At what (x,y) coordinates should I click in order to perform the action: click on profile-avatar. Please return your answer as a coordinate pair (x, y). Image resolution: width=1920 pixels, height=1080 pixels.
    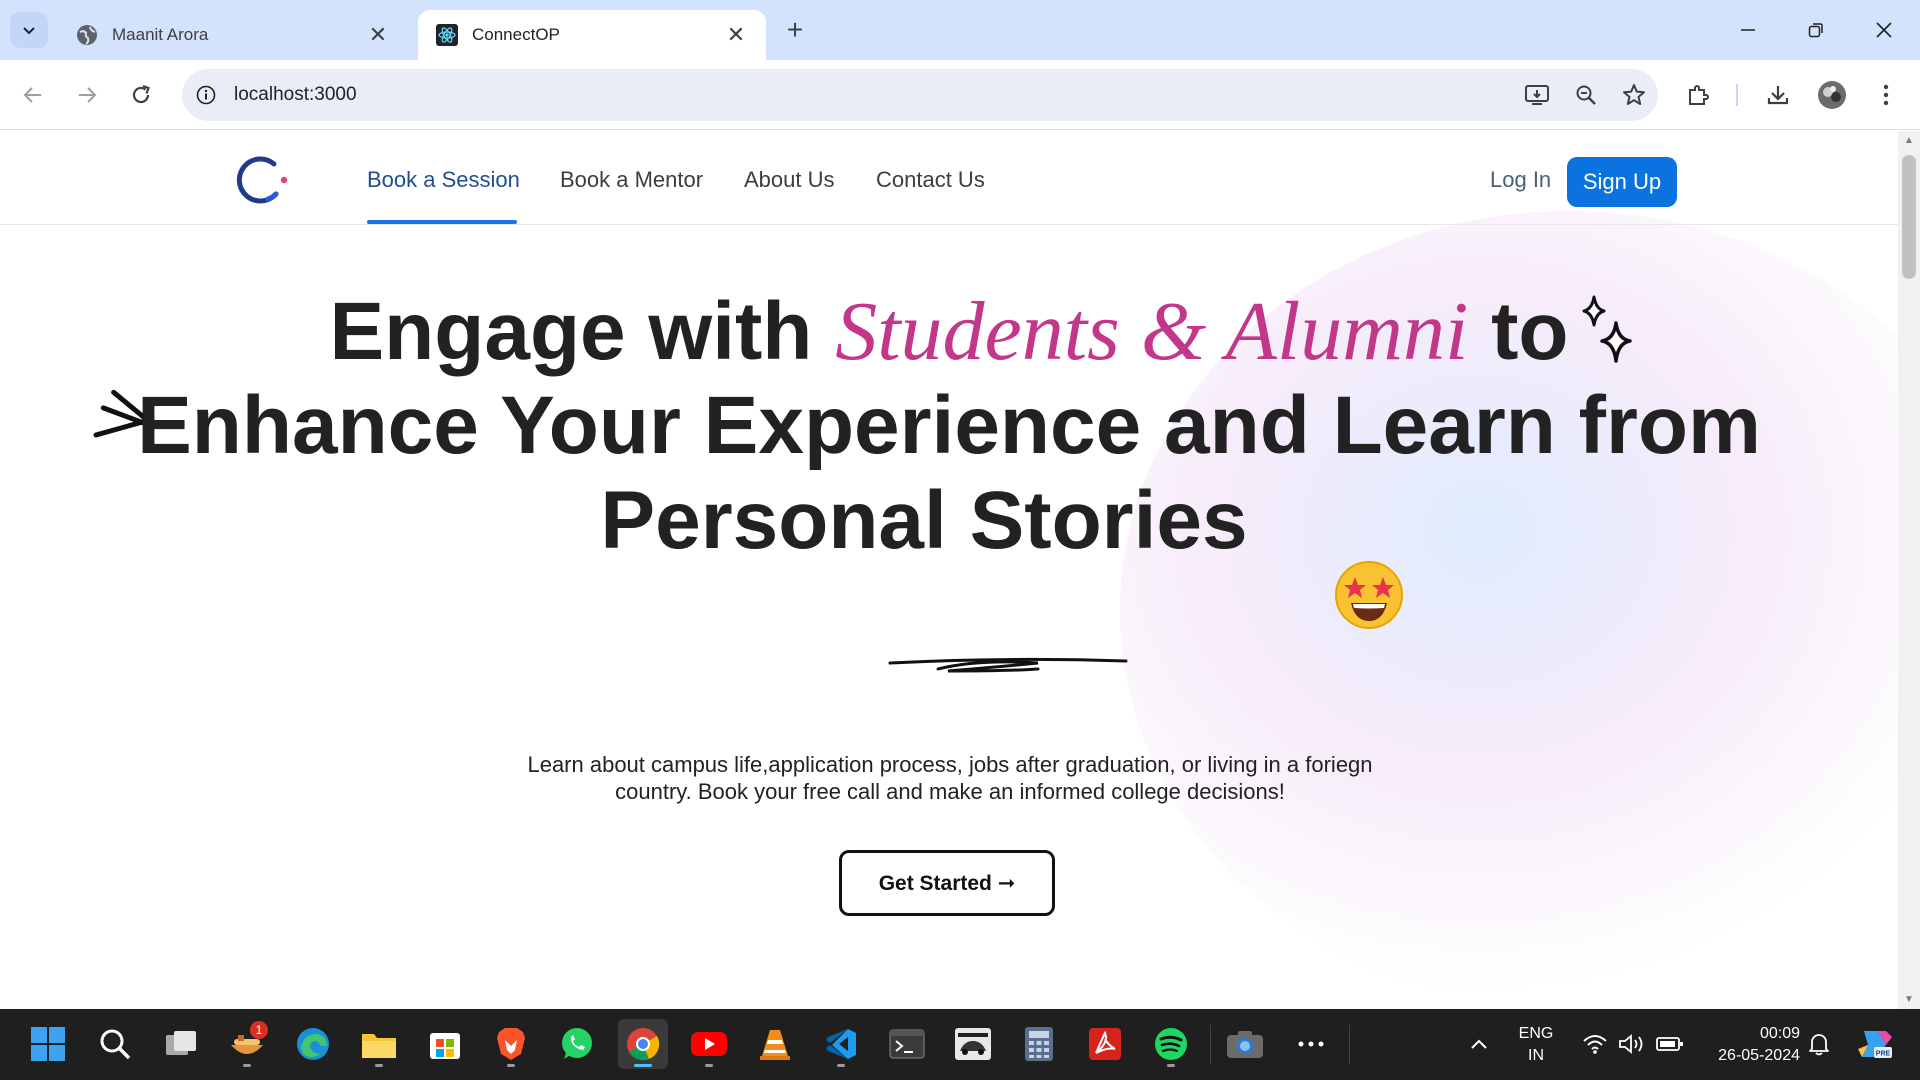
    Looking at the image, I should click on (1832, 95).